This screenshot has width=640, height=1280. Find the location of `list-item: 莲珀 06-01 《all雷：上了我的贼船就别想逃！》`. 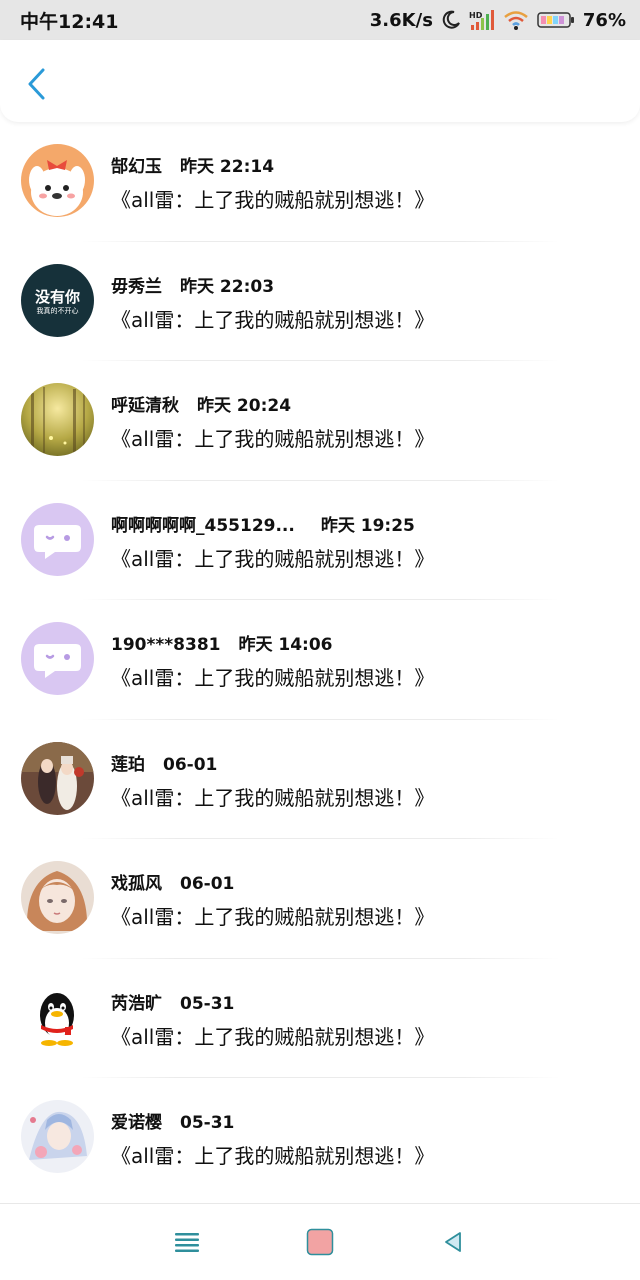

list-item: 莲珀 06-01 《all雷：上了我的贼船就别想逃！》 is located at coordinates (320, 779).